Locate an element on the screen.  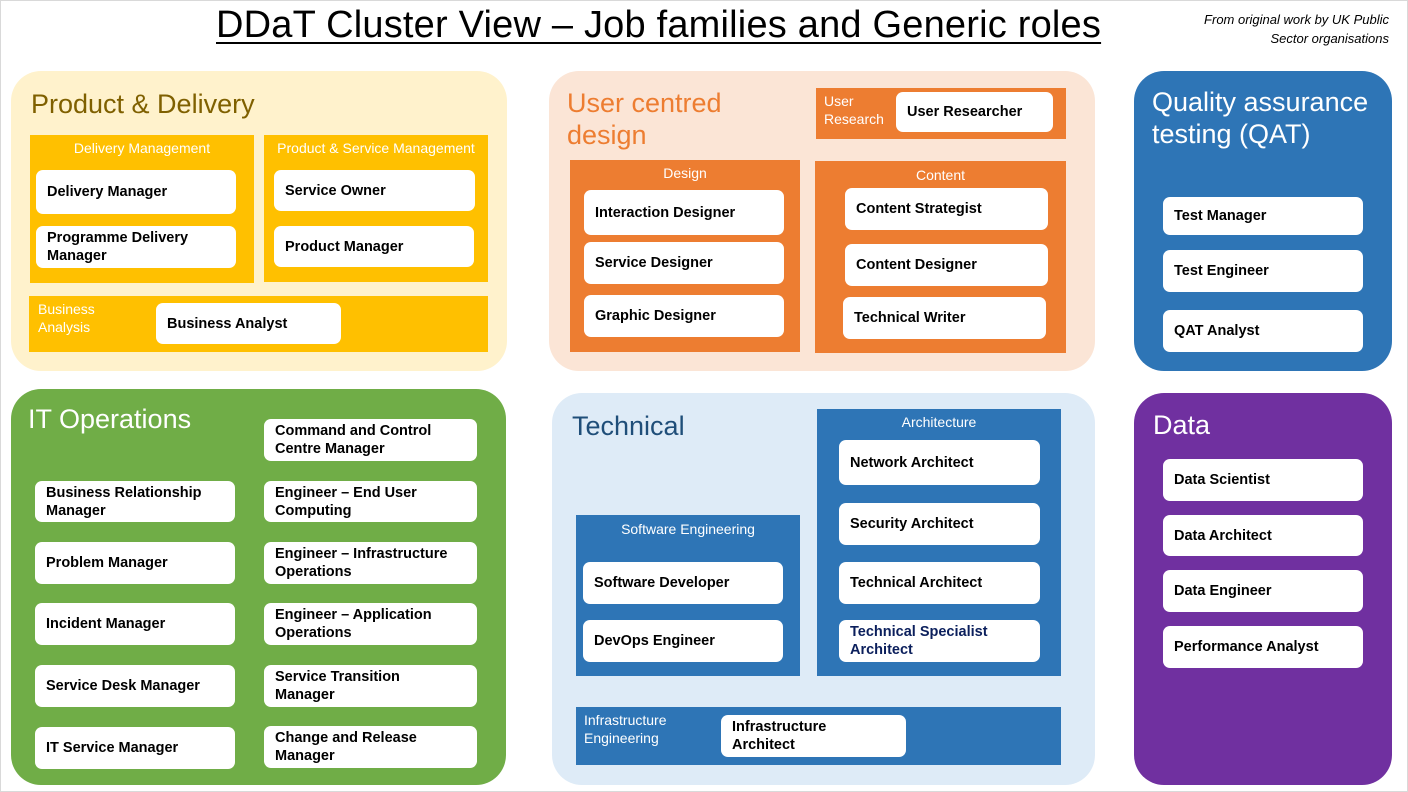
family-label: User Research is located at coordinates (854, 110).